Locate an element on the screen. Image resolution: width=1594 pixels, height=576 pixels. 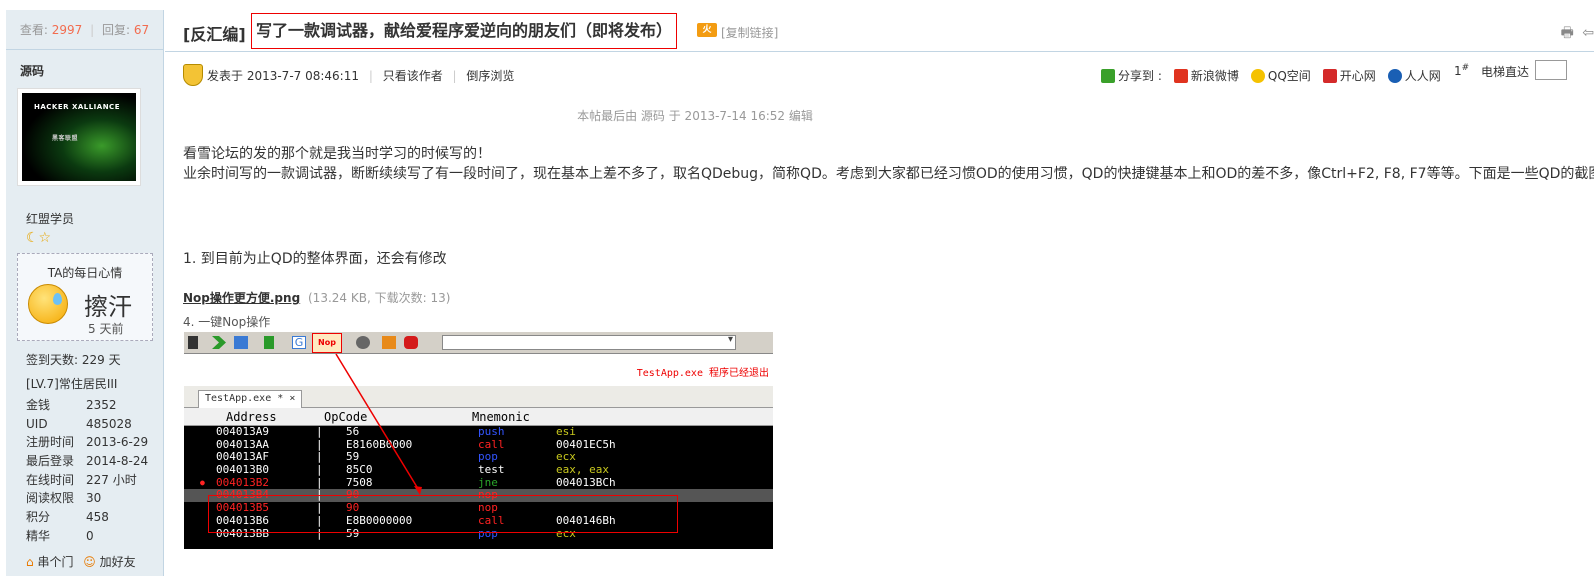
weibo-icon is located at coordinates (1180, 76).